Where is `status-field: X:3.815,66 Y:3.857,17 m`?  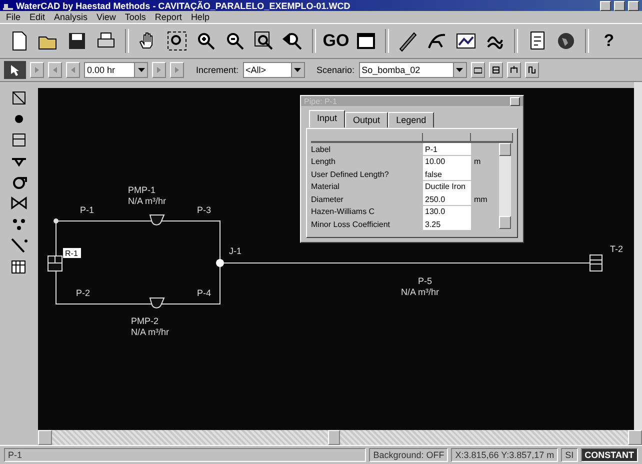 status-field: X:3.815,66 Y:3.857,17 m is located at coordinates (504, 455).